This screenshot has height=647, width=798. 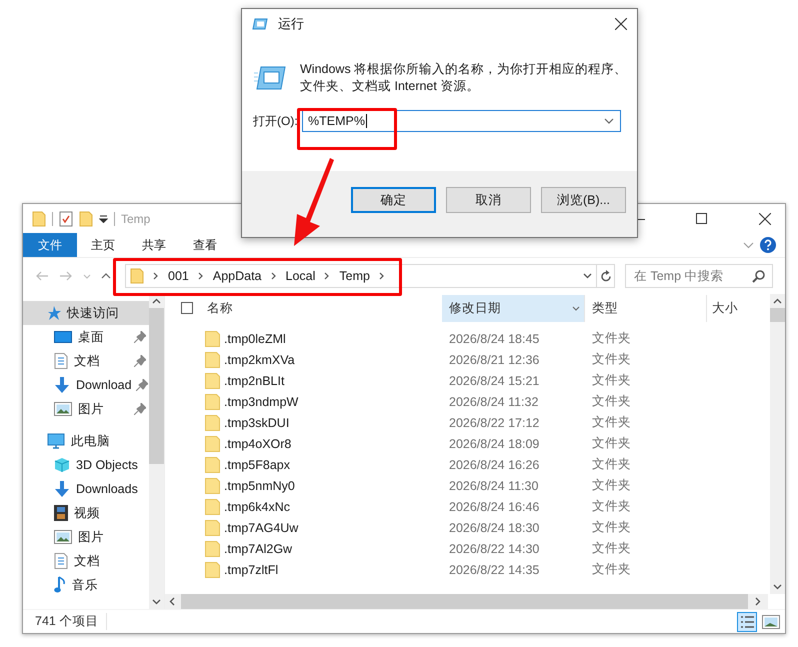 I want to click on table-cell: 2026/8/24 18:45, so click(x=494, y=339).